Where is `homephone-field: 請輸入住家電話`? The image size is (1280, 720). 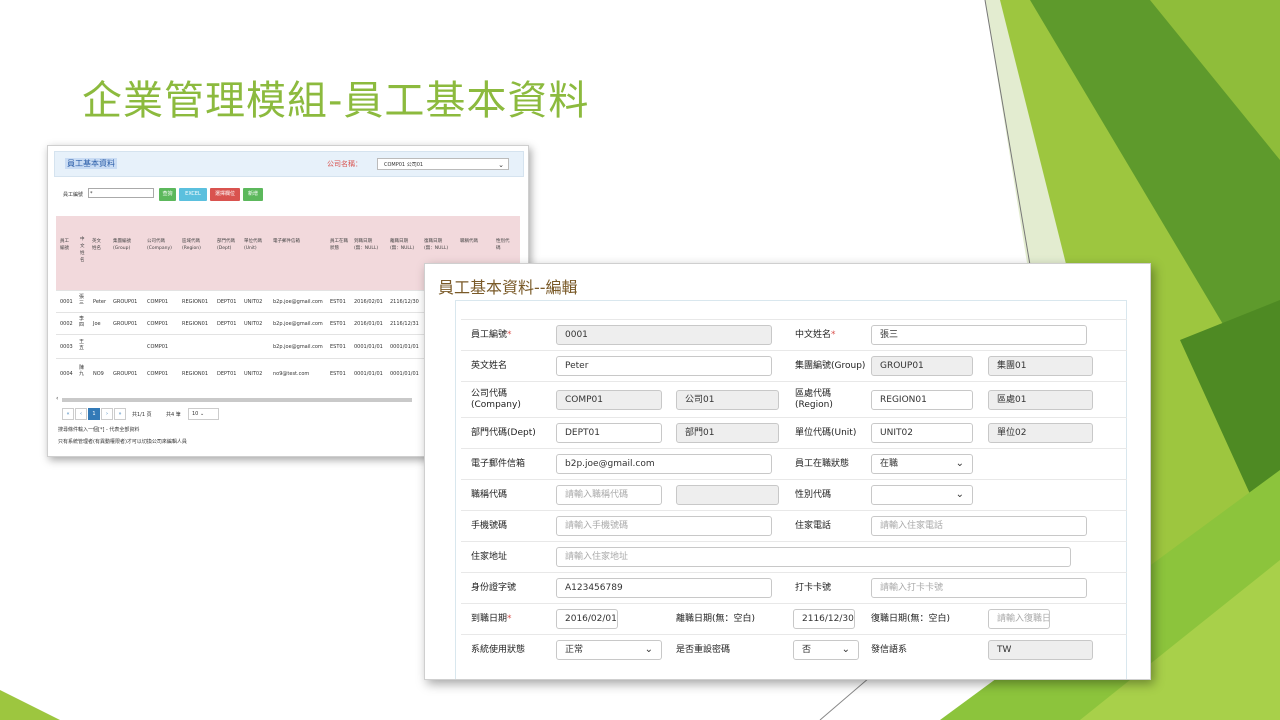
homephone-field: 請輸入住家電話 is located at coordinates (979, 526).